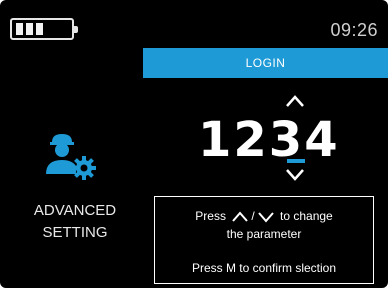 Image resolution: width=388 pixels, height=291 pixels. What do you see at coordinates (264, 268) in the screenshot?
I see `help-confirm-text: Press M to confirm slection` at bounding box center [264, 268].